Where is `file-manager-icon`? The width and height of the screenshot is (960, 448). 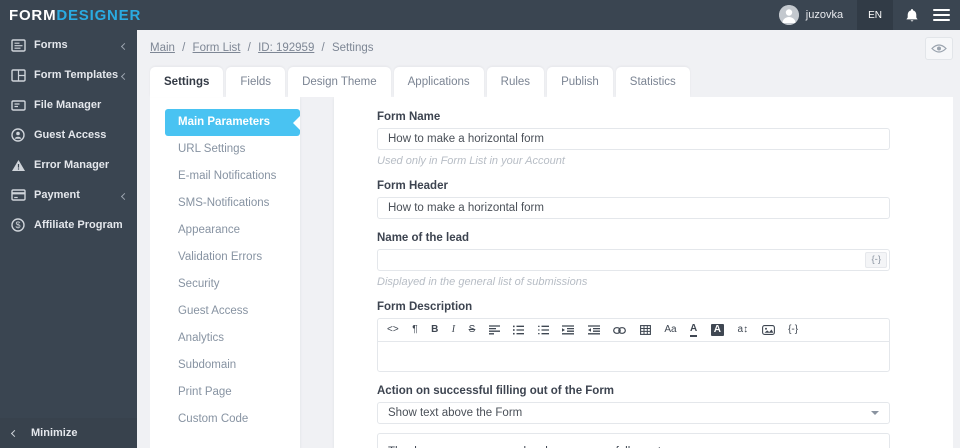
file-manager-icon is located at coordinates (18, 105).